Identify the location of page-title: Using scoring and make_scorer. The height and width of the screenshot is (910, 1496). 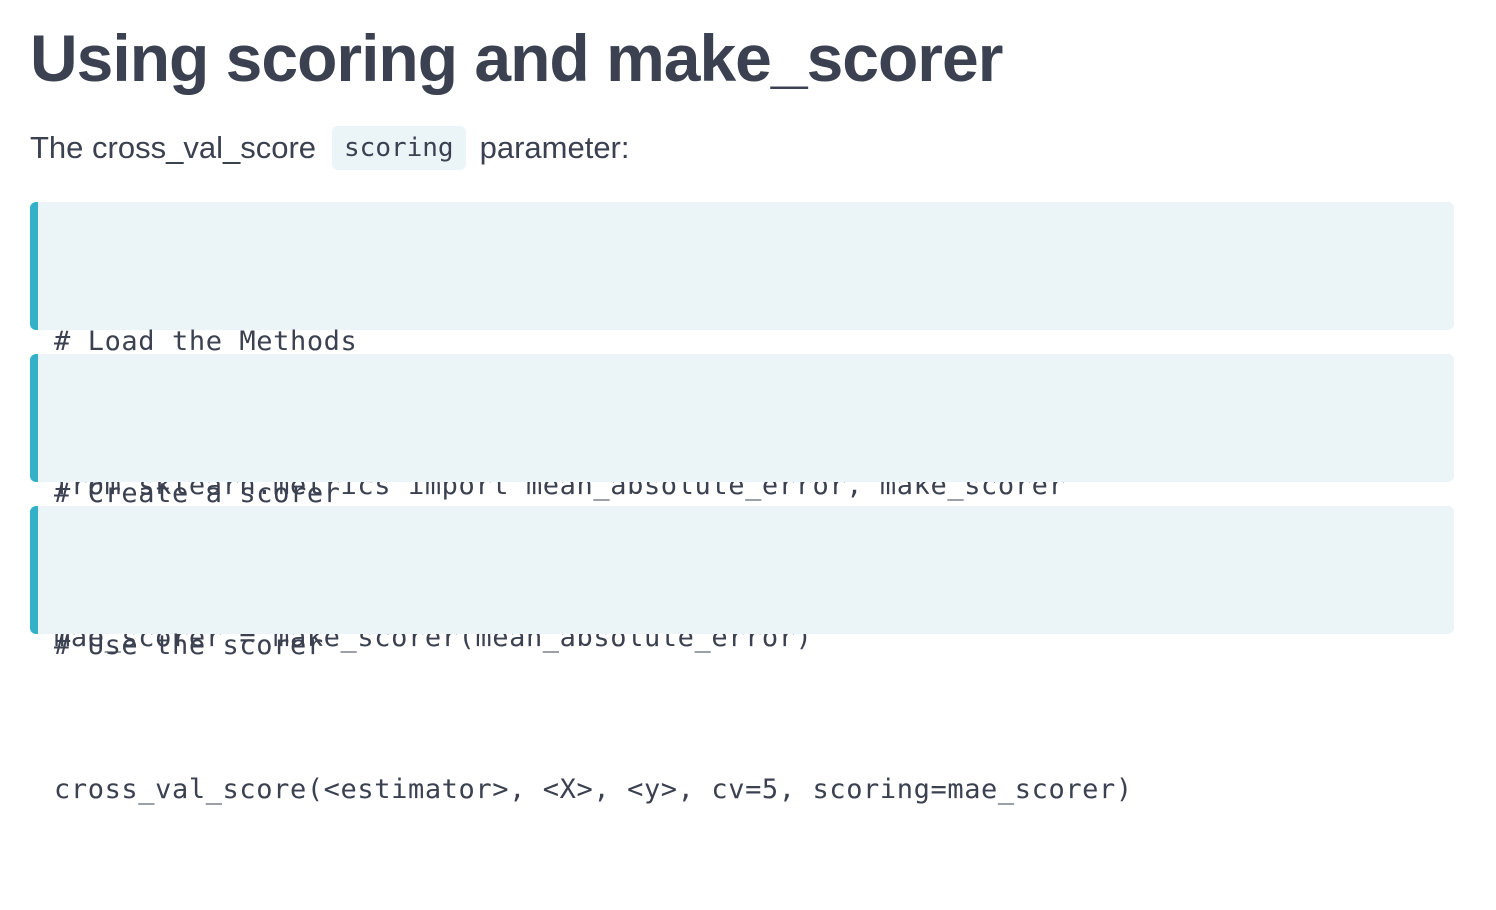
(516, 58).